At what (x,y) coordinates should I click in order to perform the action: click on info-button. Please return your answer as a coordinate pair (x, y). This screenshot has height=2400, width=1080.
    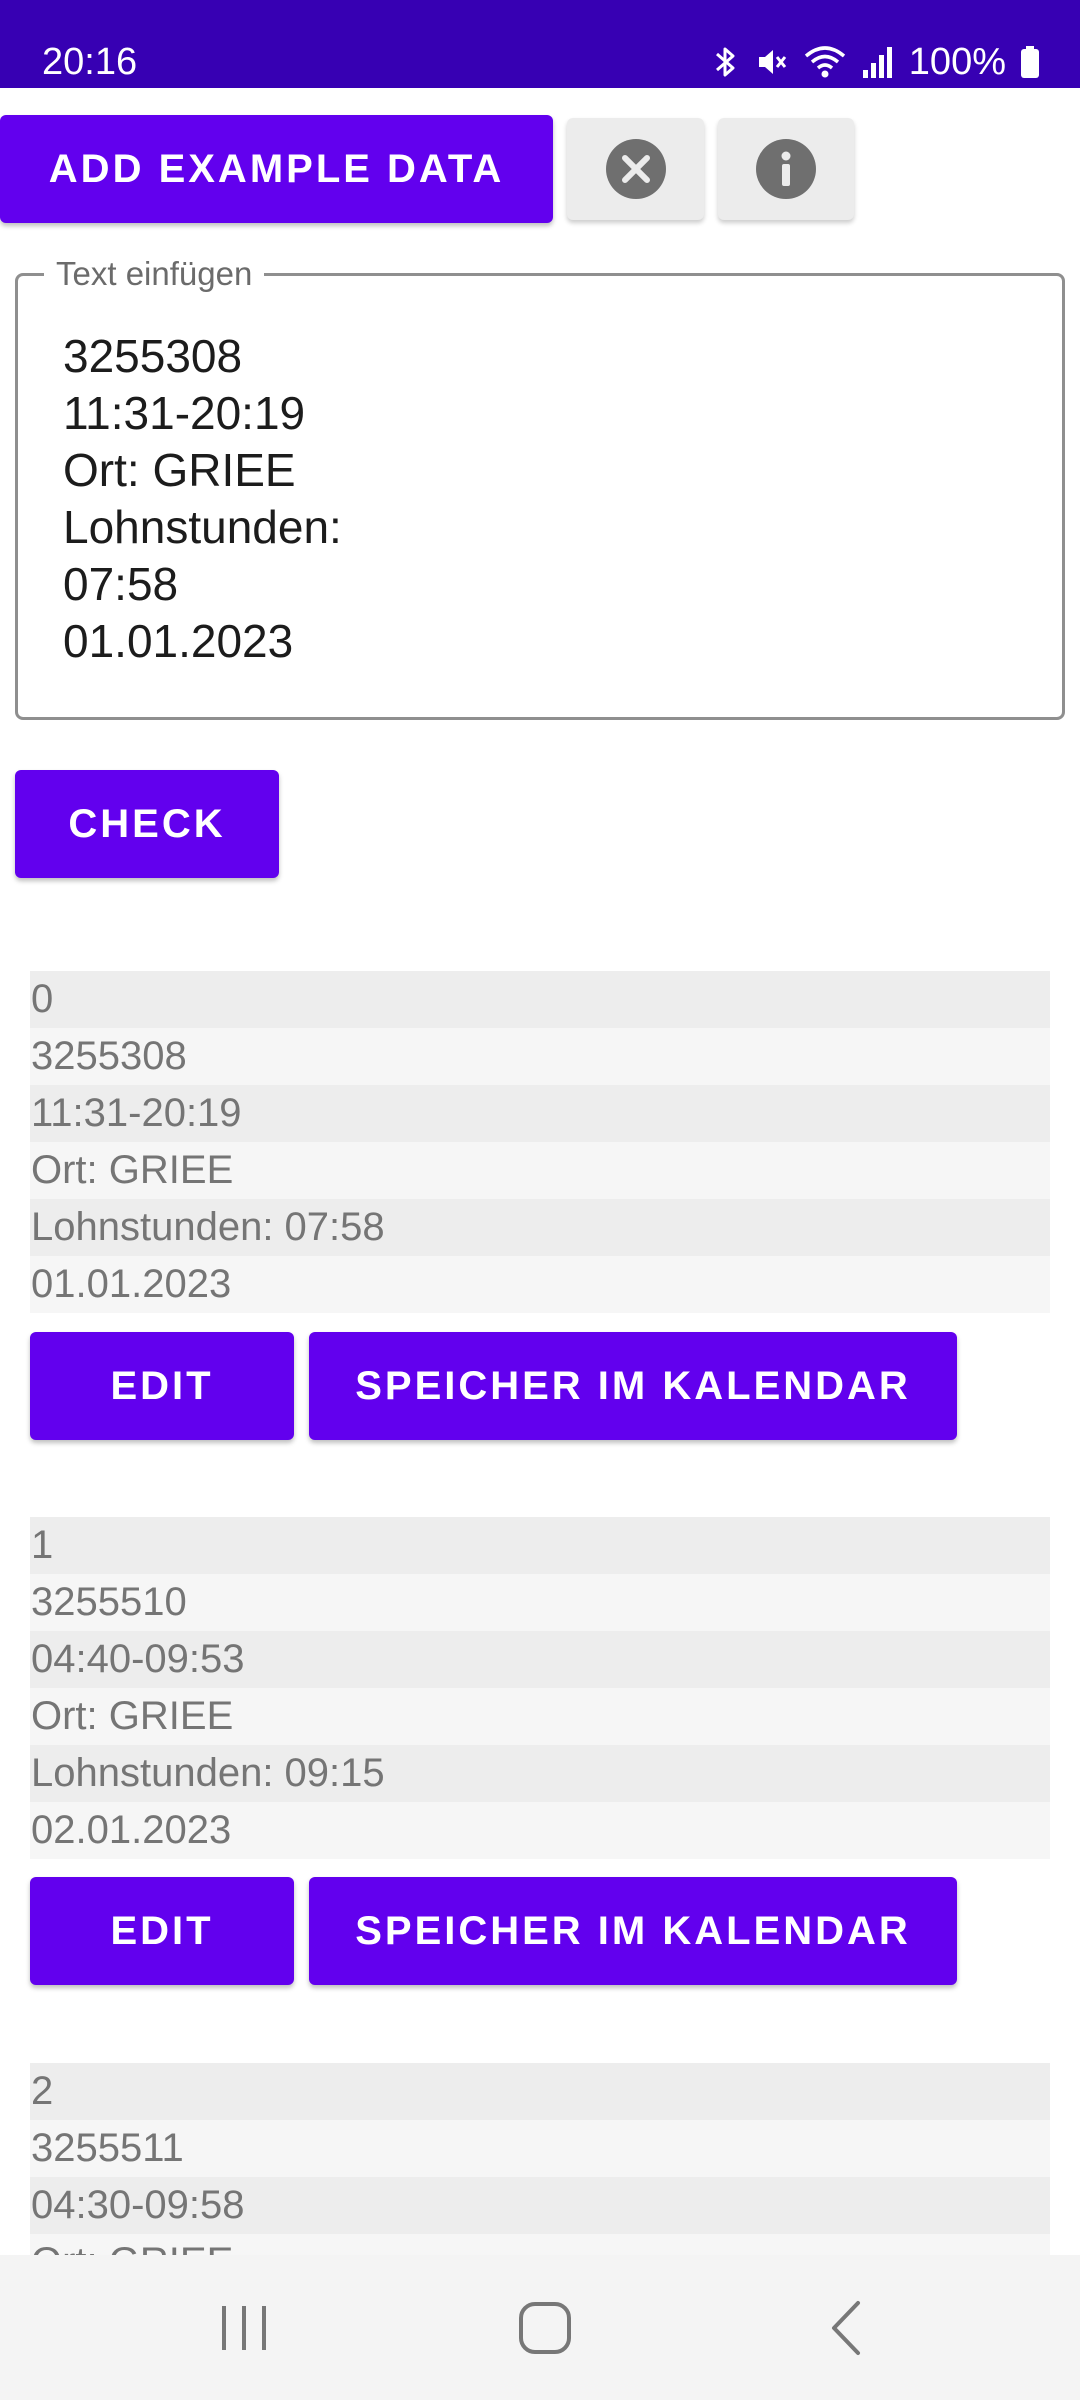
    Looking at the image, I should click on (786, 169).